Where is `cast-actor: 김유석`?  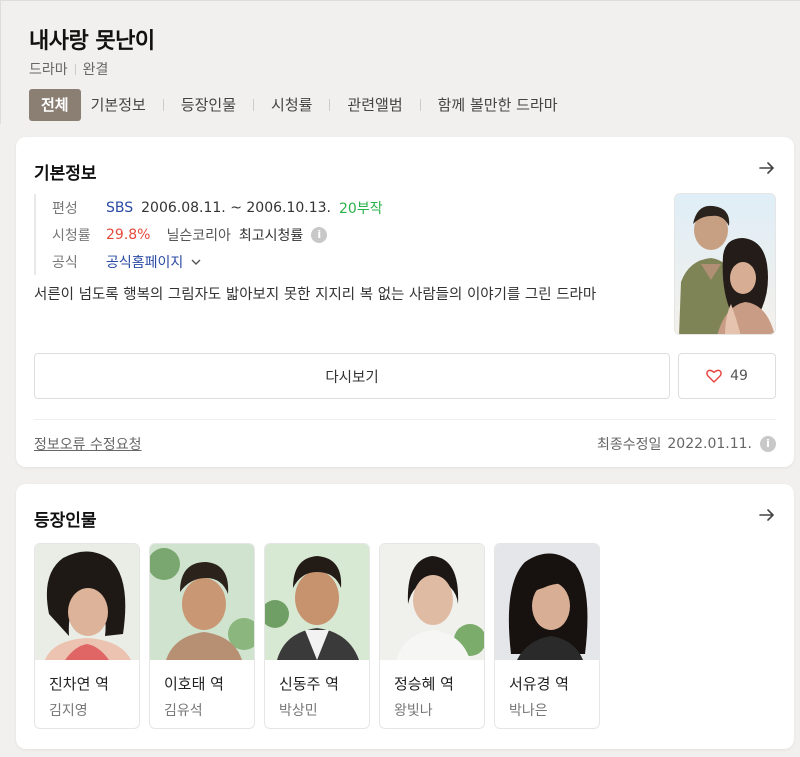
cast-actor: 김유석 is located at coordinates (183, 711).